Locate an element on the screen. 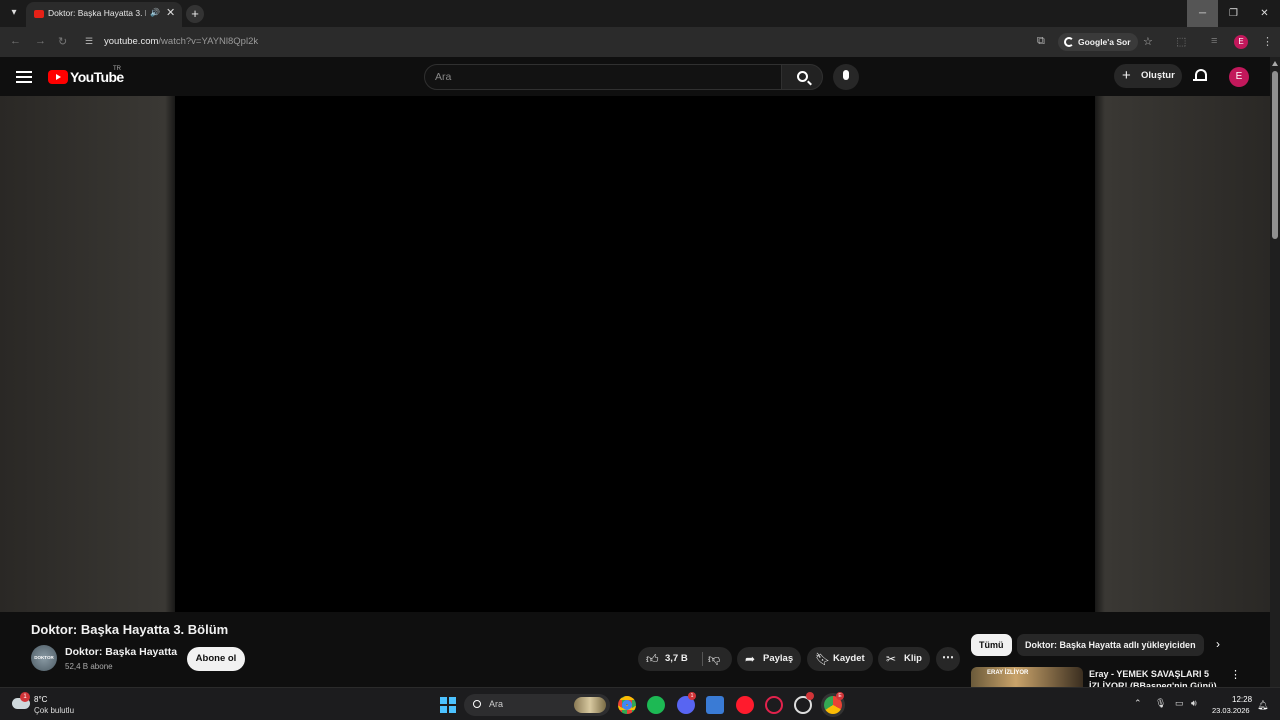  close-window-button: ✕ is located at coordinates (1264, 13).